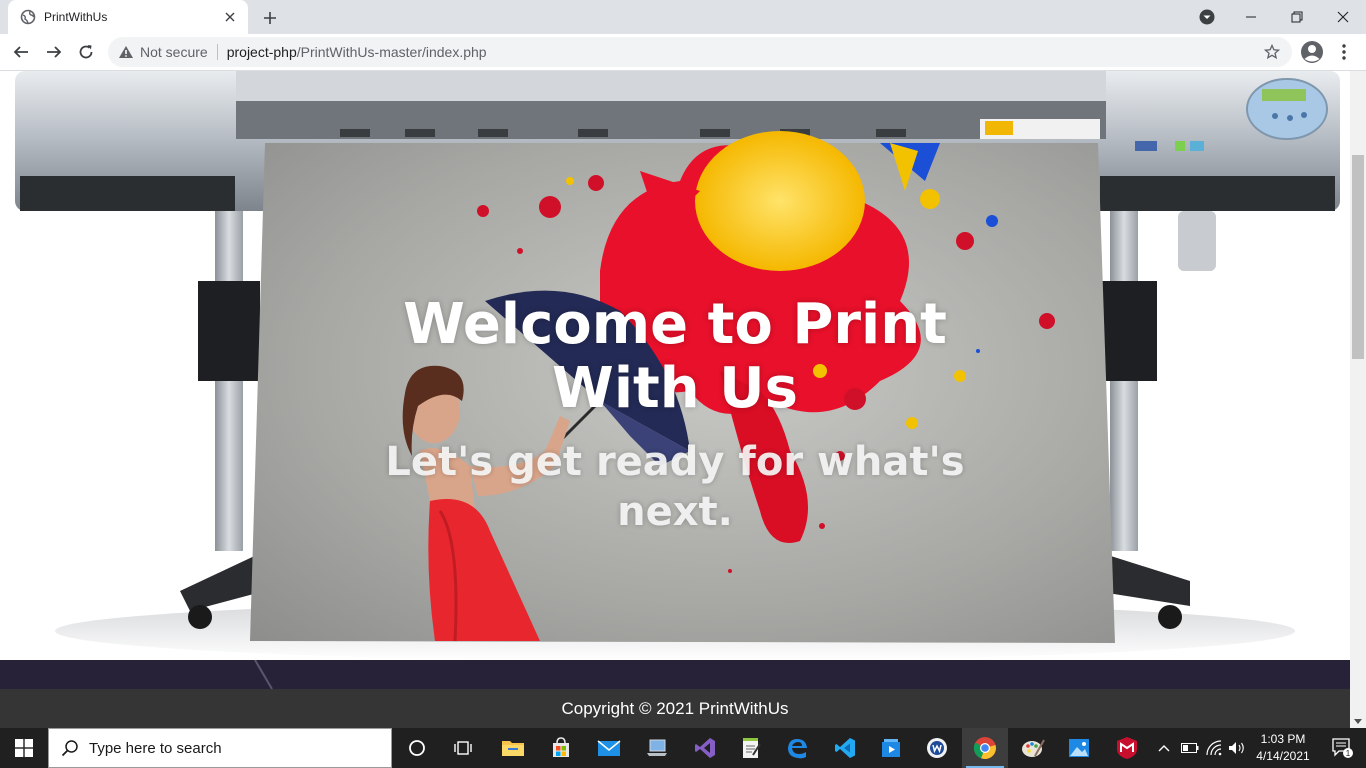  I want to click on minimize-icon, so click(1251, 17).